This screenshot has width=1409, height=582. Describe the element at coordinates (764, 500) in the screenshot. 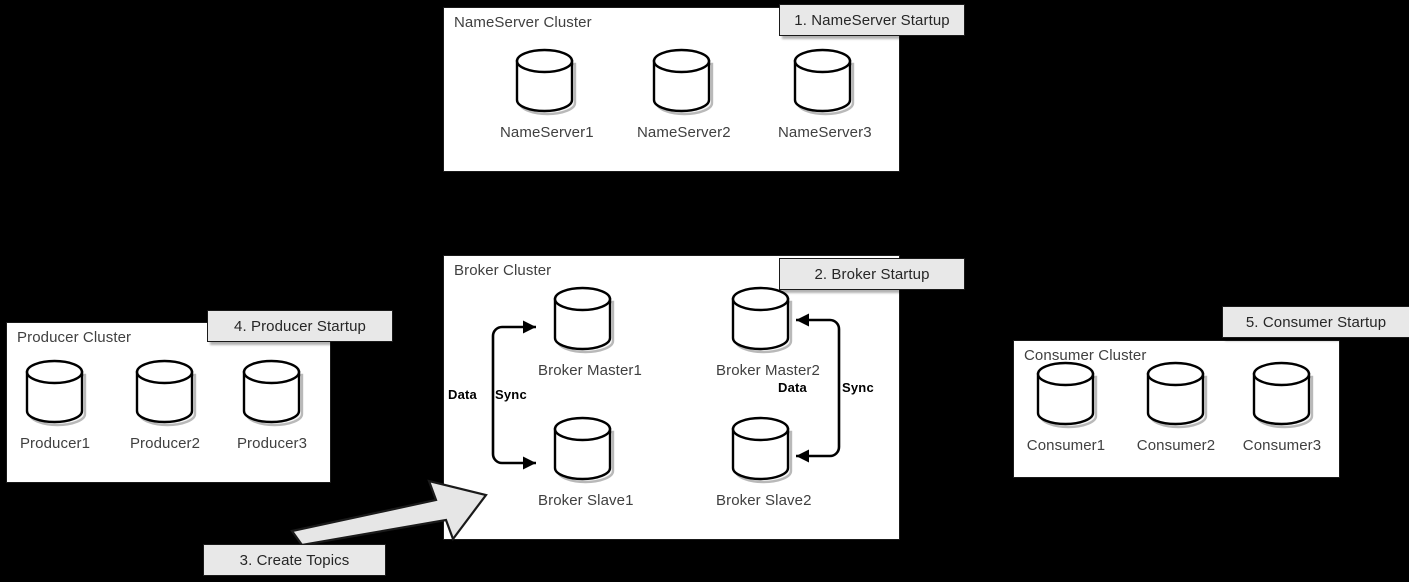

I see `node-label: Broker Slave2` at that location.